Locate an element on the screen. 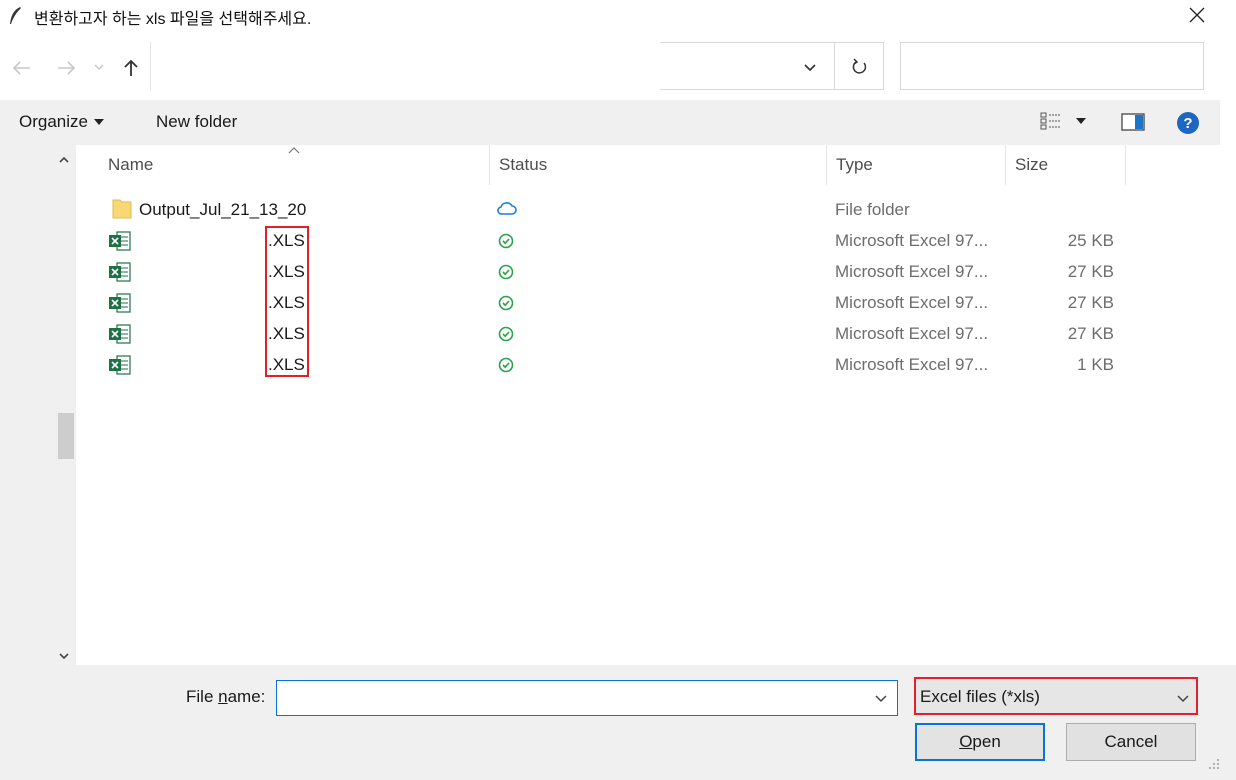 Image resolution: width=1236 pixels, height=780 pixels. preview-pane-button is located at coordinates (1133, 124).